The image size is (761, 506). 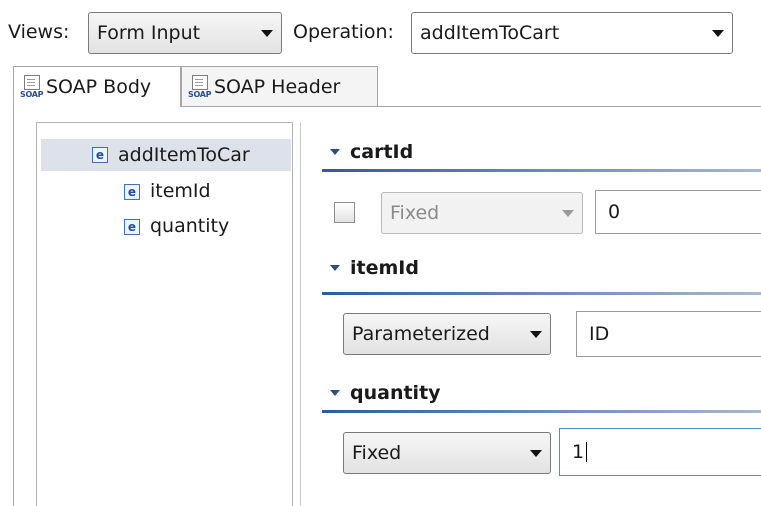 What do you see at coordinates (421, 333) in the screenshot?
I see `itemId-mode-value: Parameterized` at bounding box center [421, 333].